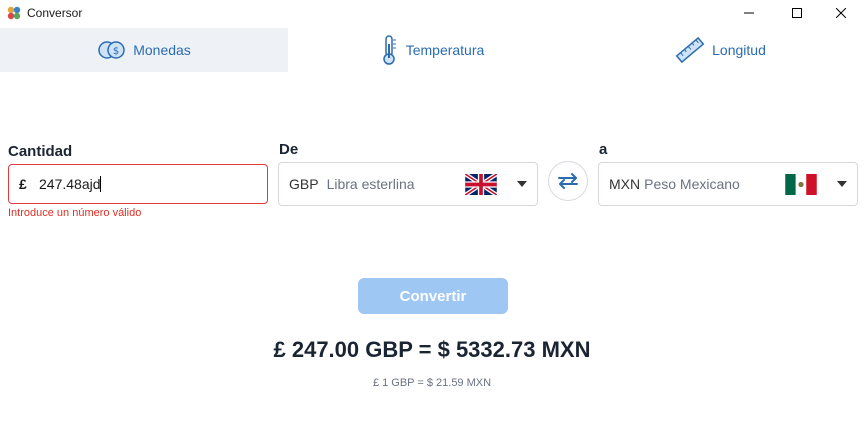 Image resolution: width=864 pixels, height=425 pixels. I want to click on amount-field: £ 247.48ajd, so click(138, 184).